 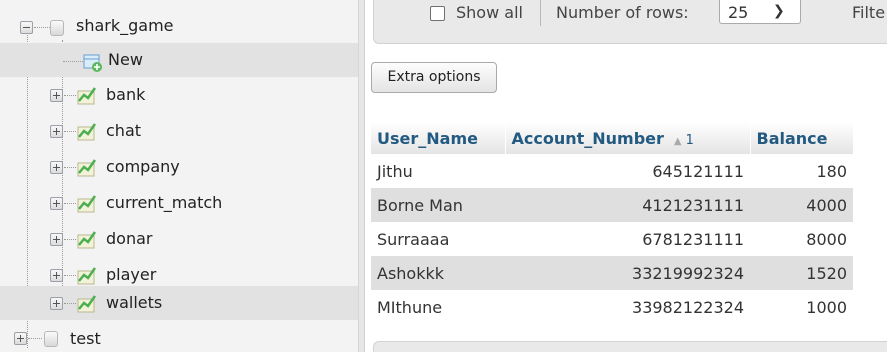 I want to click on new-label: New, so click(x=125, y=59).